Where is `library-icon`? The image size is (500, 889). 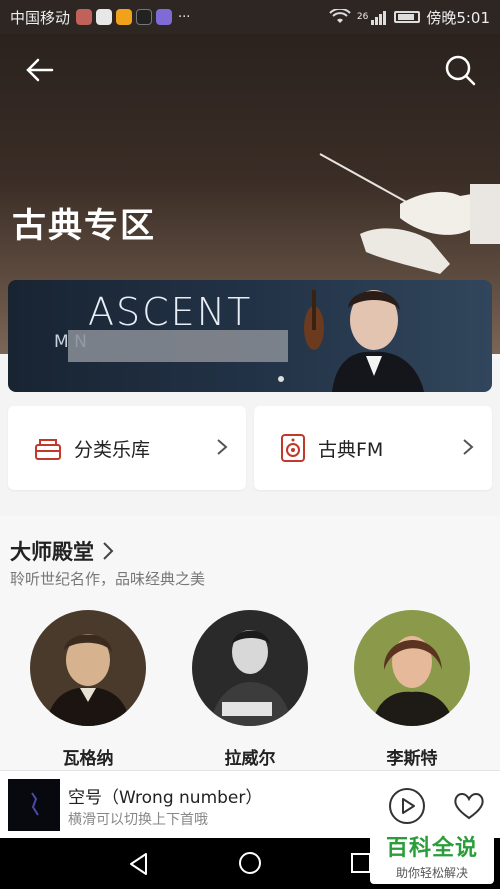 library-icon is located at coordinates (48, 449).